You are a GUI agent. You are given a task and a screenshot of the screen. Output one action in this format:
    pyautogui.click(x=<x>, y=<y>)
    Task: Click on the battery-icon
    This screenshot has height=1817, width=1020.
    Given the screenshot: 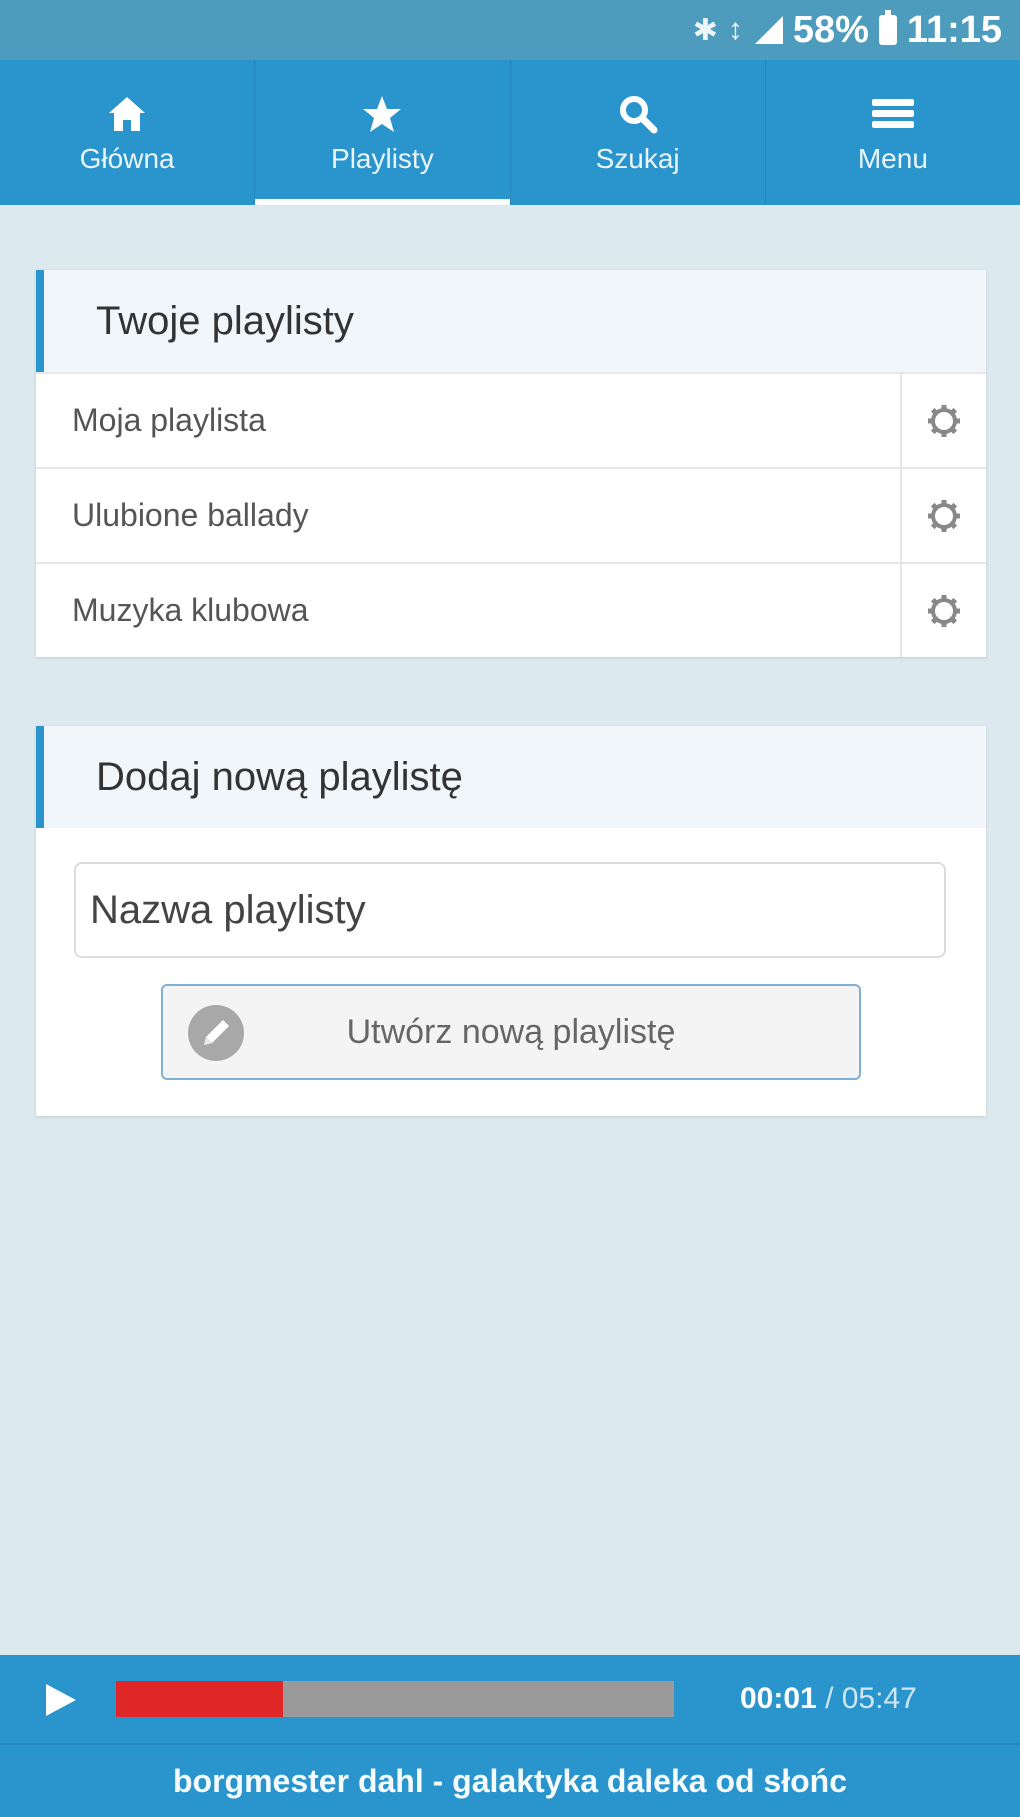 What is the action you would take?
    pyautogui.click(x=887, y=27)
    